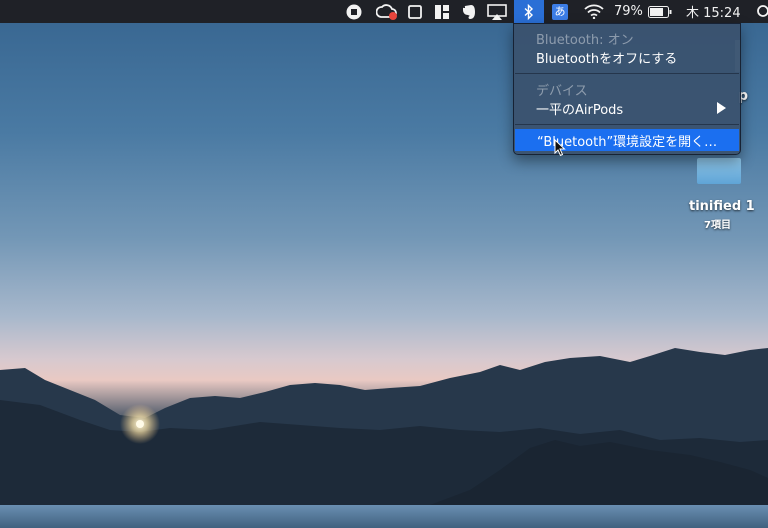 Image resolution: width=768 pixels, height=528 pixels. Describe the element at coordinates (442, 11) in the screenshot. I see `layout-tile-icon` at that location.